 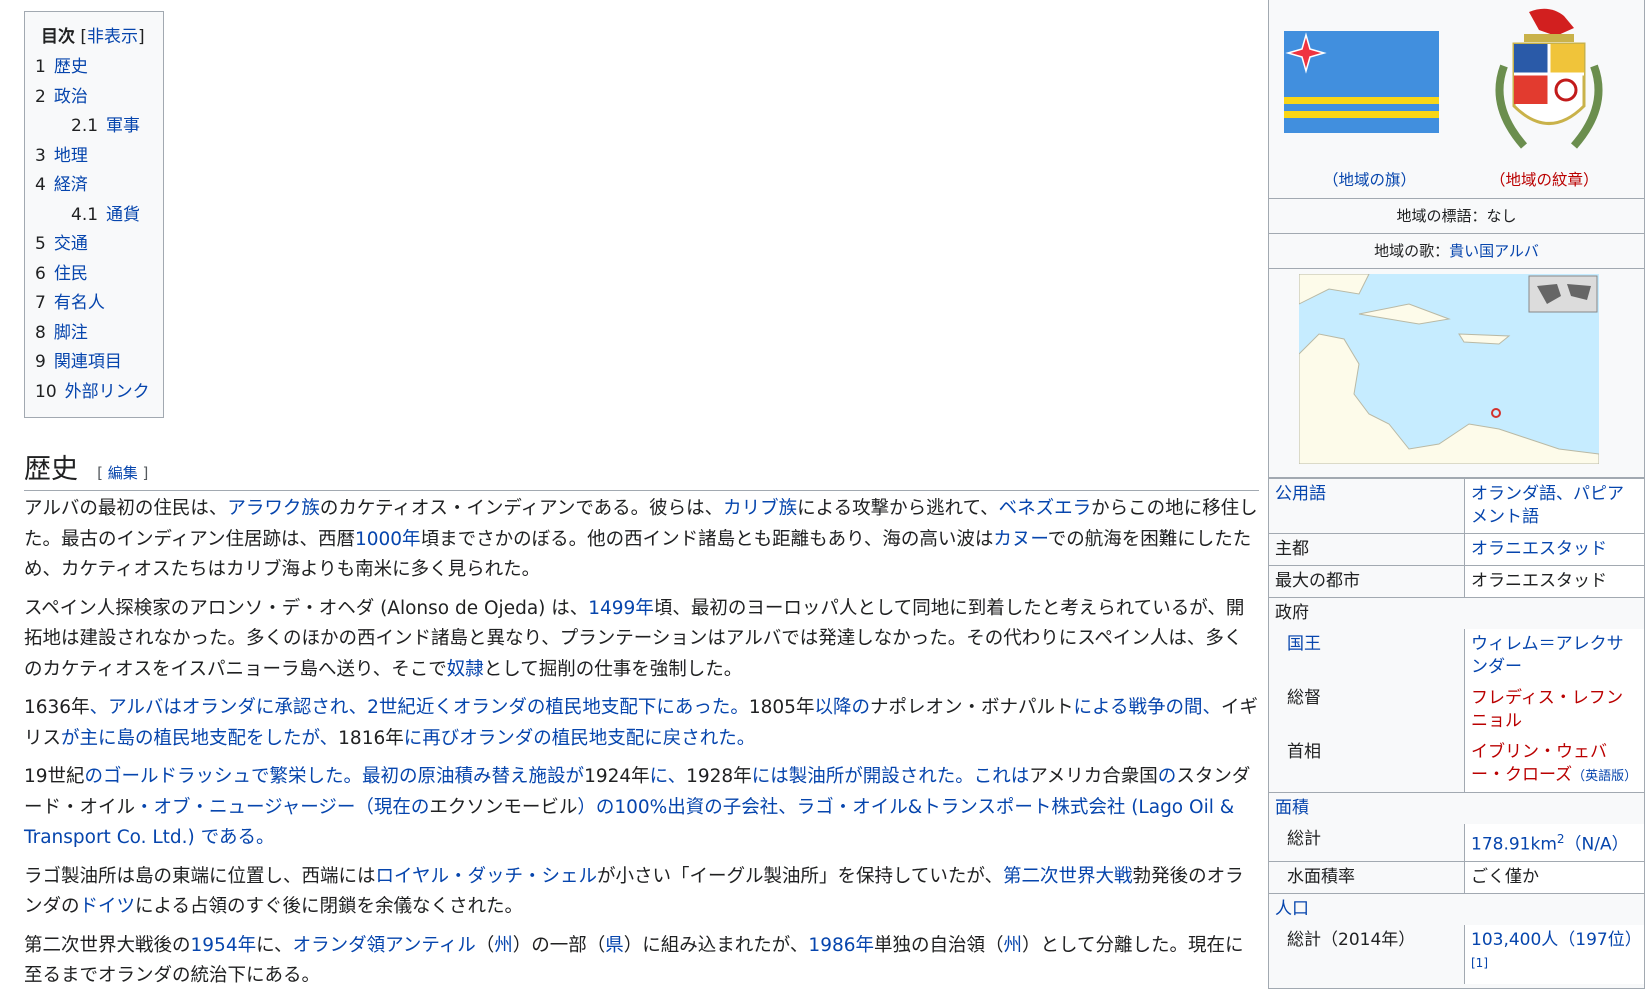 I want to click on toc-item: 4 経済, so click(x=95, y=186).